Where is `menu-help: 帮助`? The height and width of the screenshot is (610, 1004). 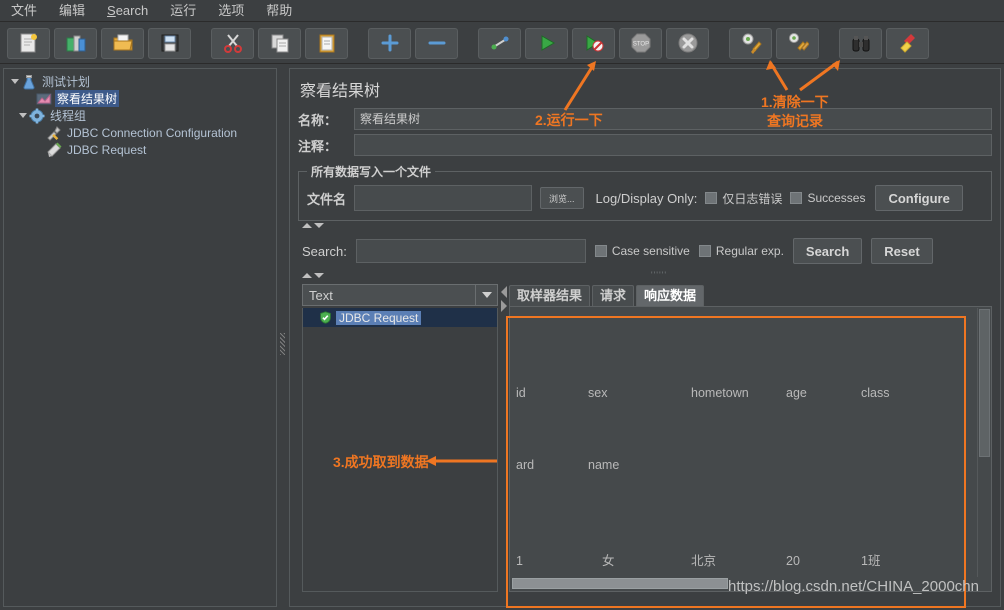 menu-help: 帮助 is located at coordinates (279, 11).